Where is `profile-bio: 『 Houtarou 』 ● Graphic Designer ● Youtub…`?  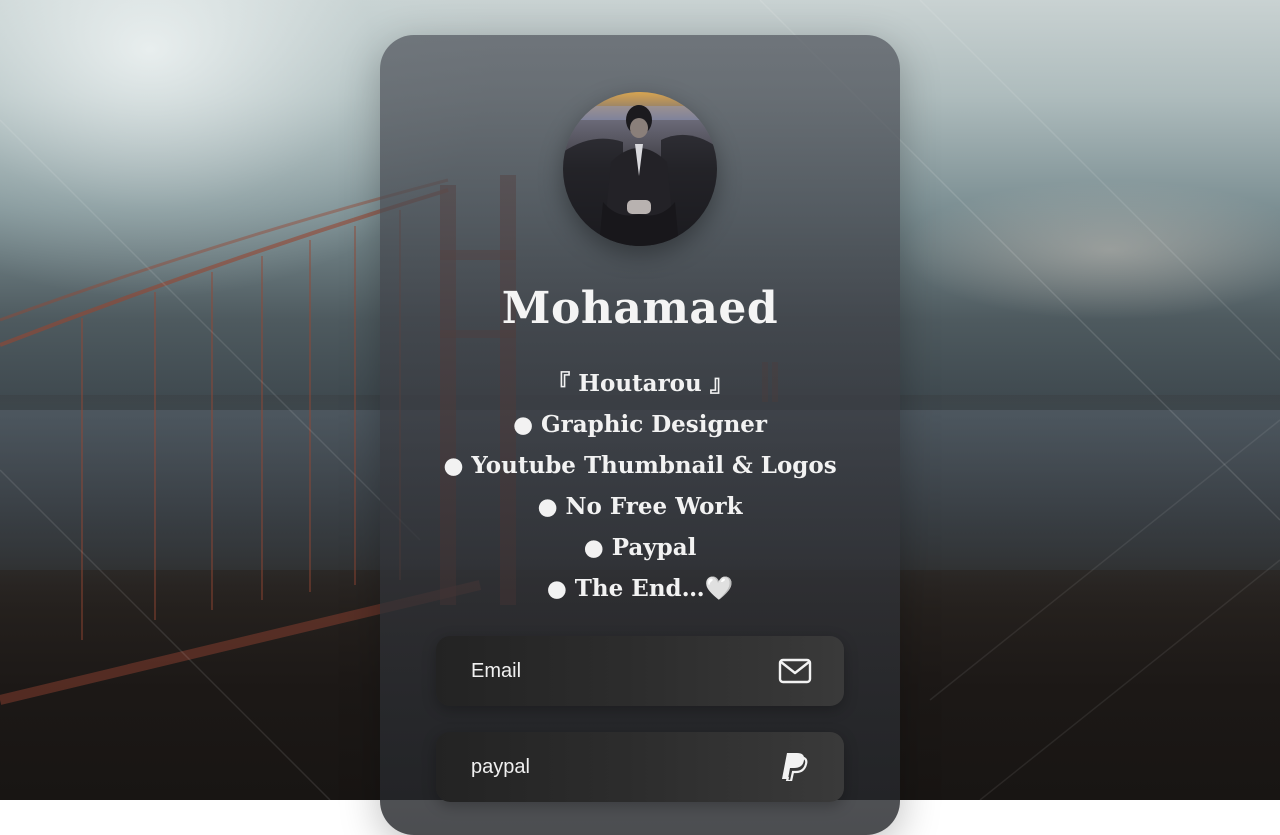
profile-bio: 『 Houtarou 』 ● Graphic Designer ● Youtub… is located at coordinates (640, 486).